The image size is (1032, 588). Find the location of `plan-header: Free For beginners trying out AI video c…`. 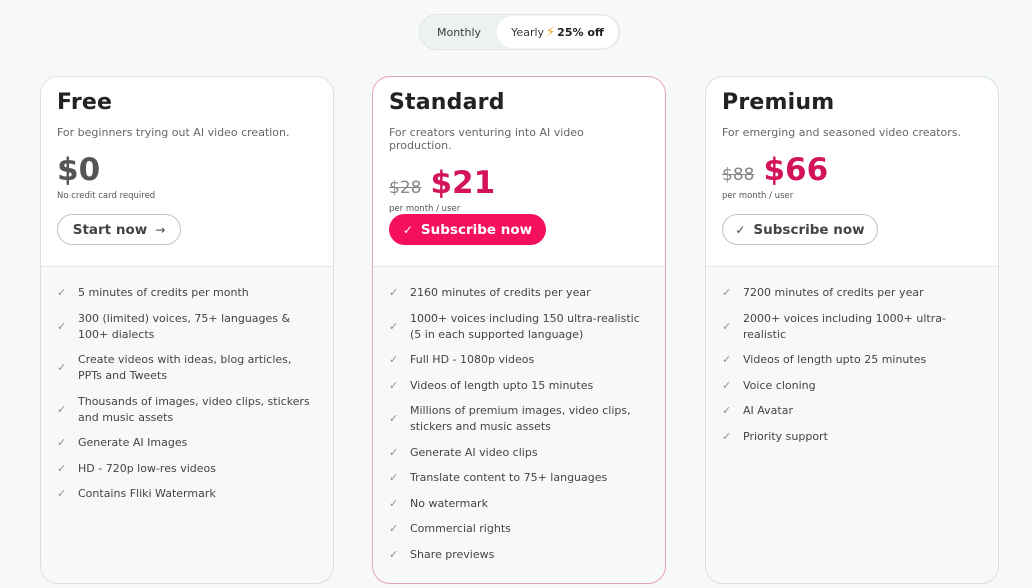

plan-header: Free For beginners trying out AI video c… is located at coordinates (187, 172).